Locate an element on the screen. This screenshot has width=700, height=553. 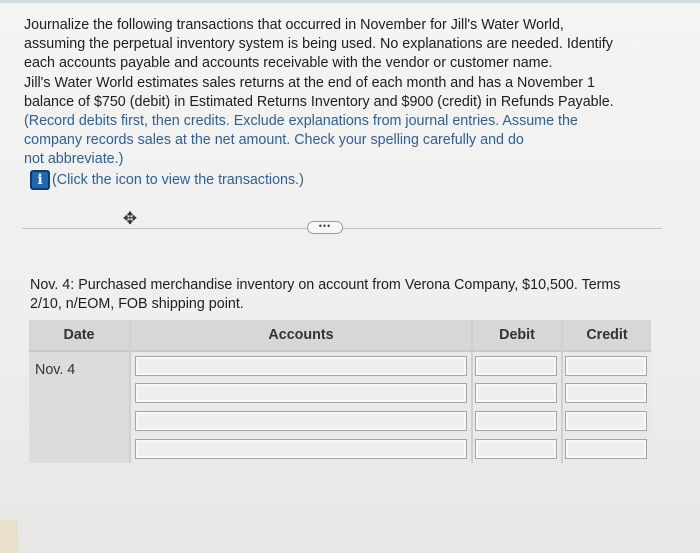
column-header-accounts: Accounts is located at coordinates (301, 336).